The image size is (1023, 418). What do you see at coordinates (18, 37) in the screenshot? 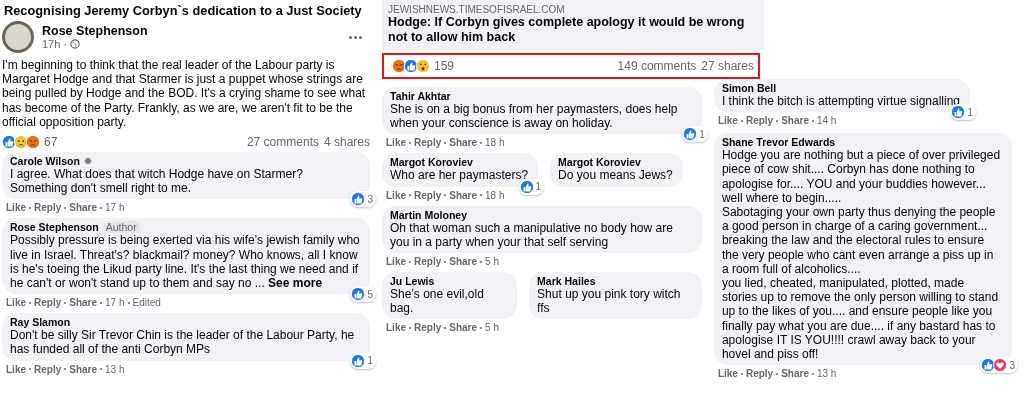
I see `avatar` at bounding box center [18, 37].